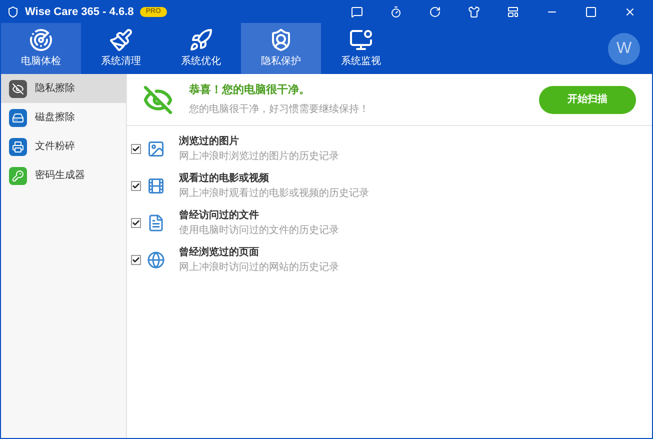 This screenshot has height=439, width=653. Describe the element at coordinates (250, 90) in the screenshot. I see `status-title: 恭喜！您的电脑很干净。` at that location.